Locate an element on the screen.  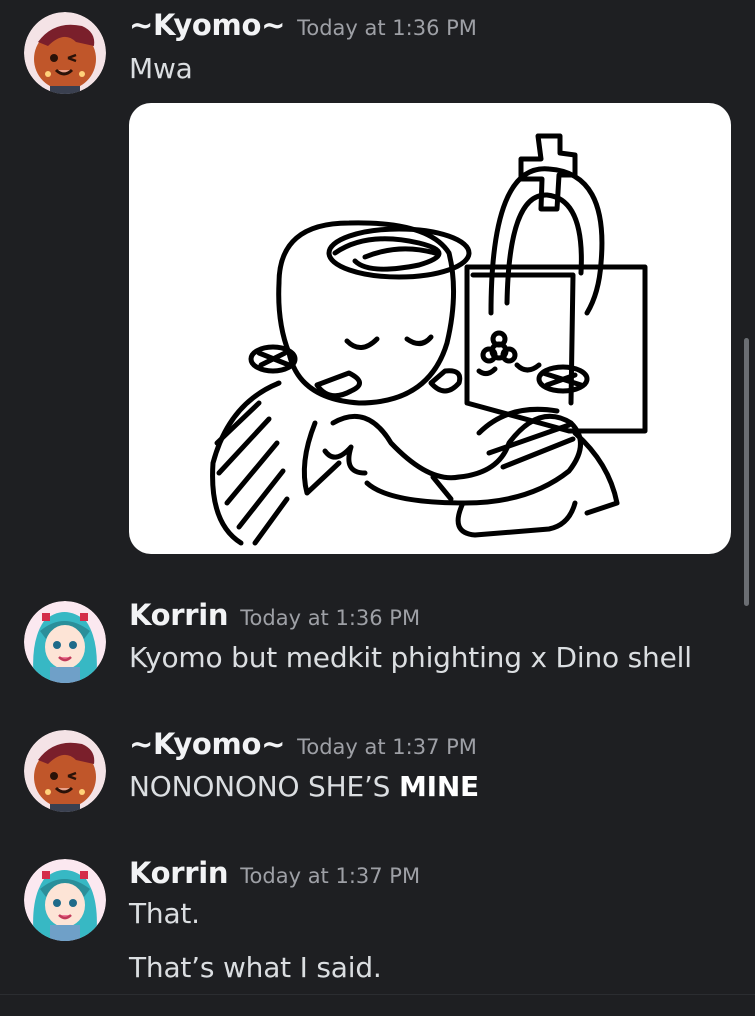
message-header: ~Kyomo~ Today at 1:37 PM is located at coordinates (303, 744).